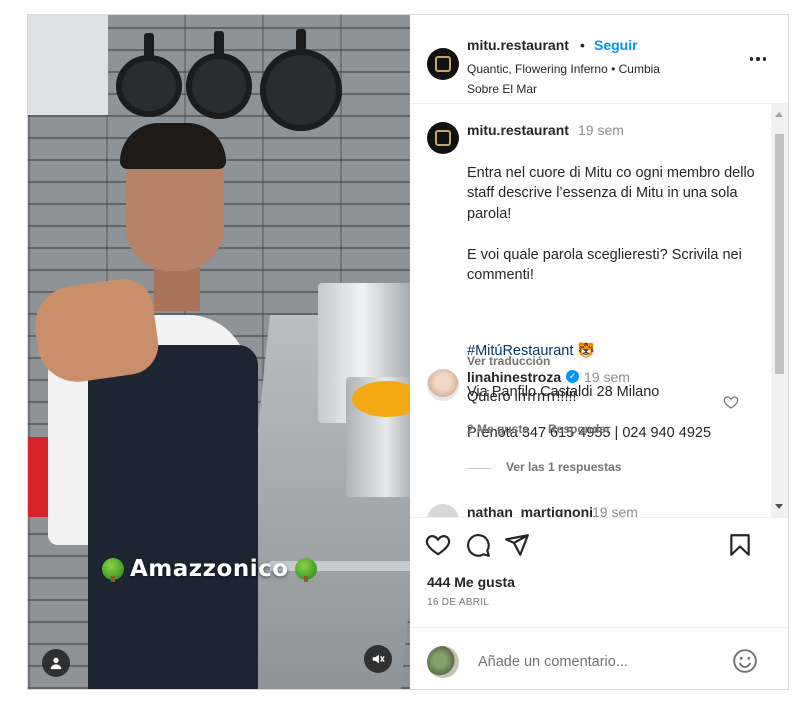  I want to click on scroll-up-arrow-icon, so click(779, 114).